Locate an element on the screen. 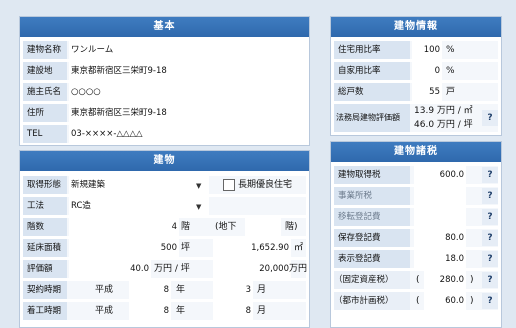  private-ratio-field: 0 is located at coordinates (427, 71).